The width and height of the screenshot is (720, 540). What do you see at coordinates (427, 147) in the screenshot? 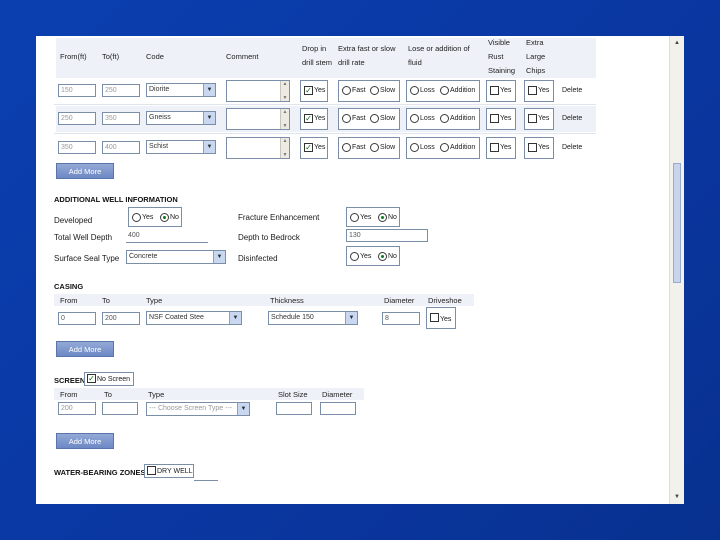
I see `drill-row-3-loss-label: Loss` at bounding box center [427, 147].